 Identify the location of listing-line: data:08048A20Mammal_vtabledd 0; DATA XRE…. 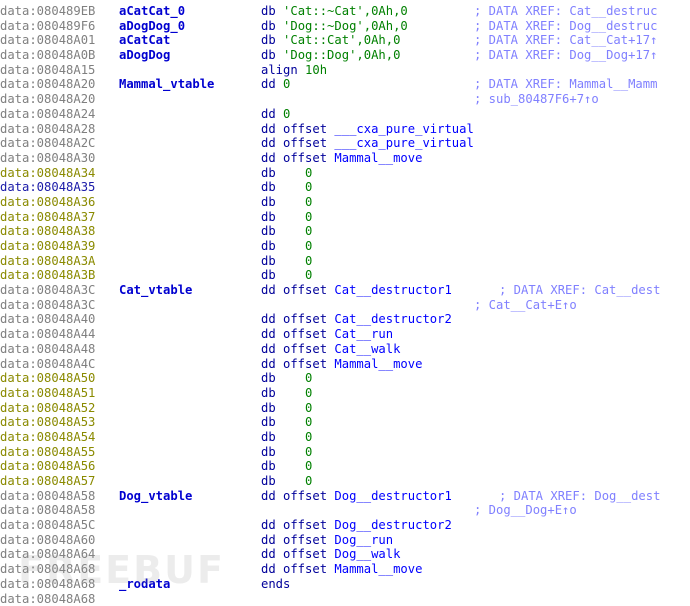
(345, 84).